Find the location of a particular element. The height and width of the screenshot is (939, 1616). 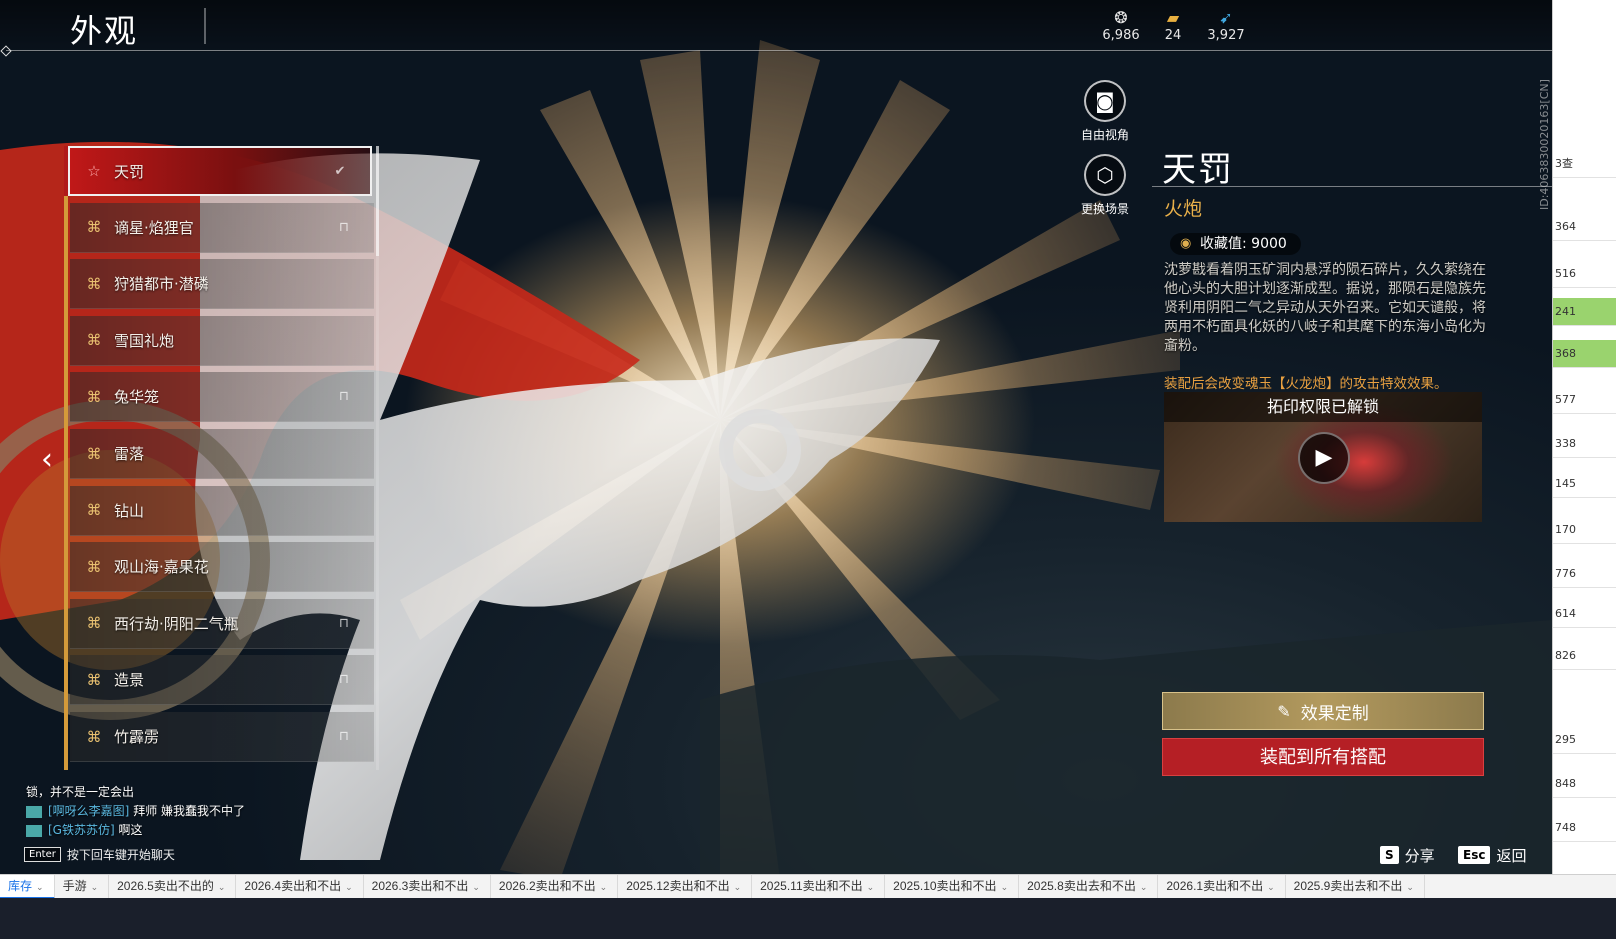

preview-video: 拓印权限已解锁 ▶ is located at coordinates (1323, 457).